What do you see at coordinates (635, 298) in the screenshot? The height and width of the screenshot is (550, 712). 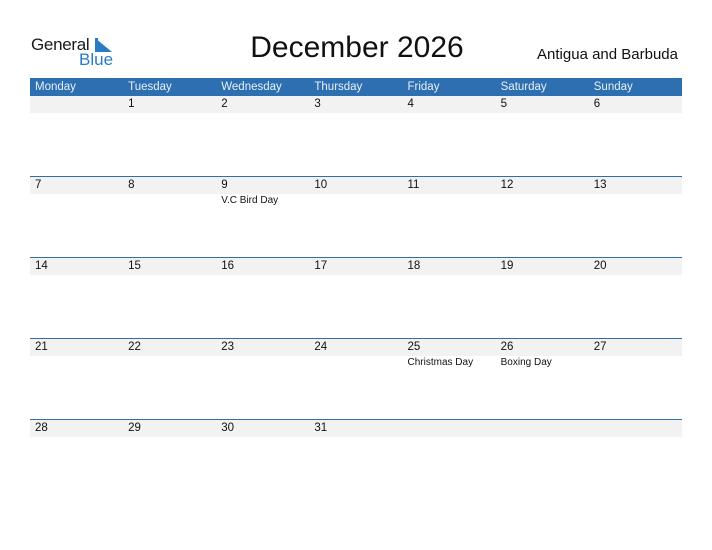 I see `day-cell: 20` at bounding box center [635, 298].